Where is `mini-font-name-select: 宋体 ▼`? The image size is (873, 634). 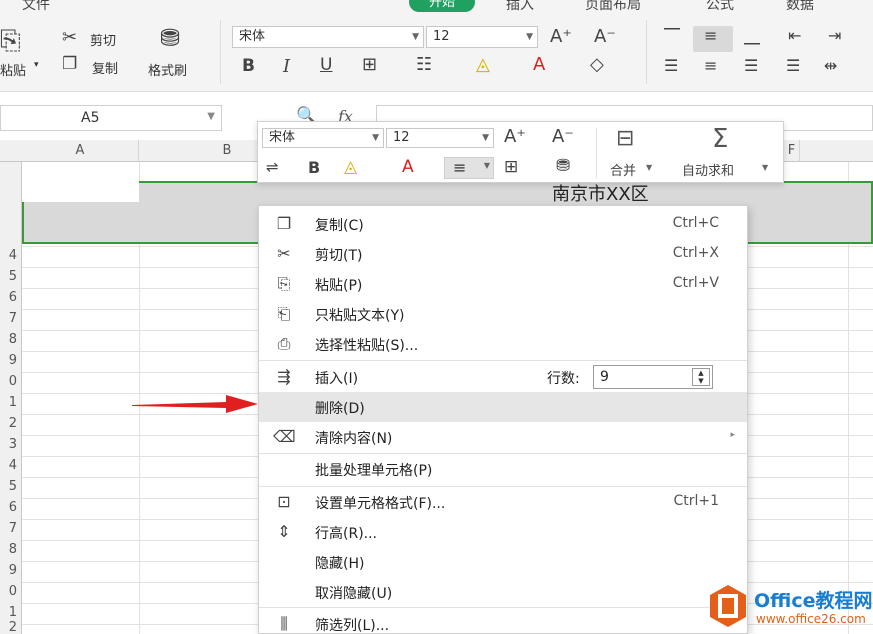 mini-font-name-select: 宋体 ▼ is located at coordinates (323, 138).